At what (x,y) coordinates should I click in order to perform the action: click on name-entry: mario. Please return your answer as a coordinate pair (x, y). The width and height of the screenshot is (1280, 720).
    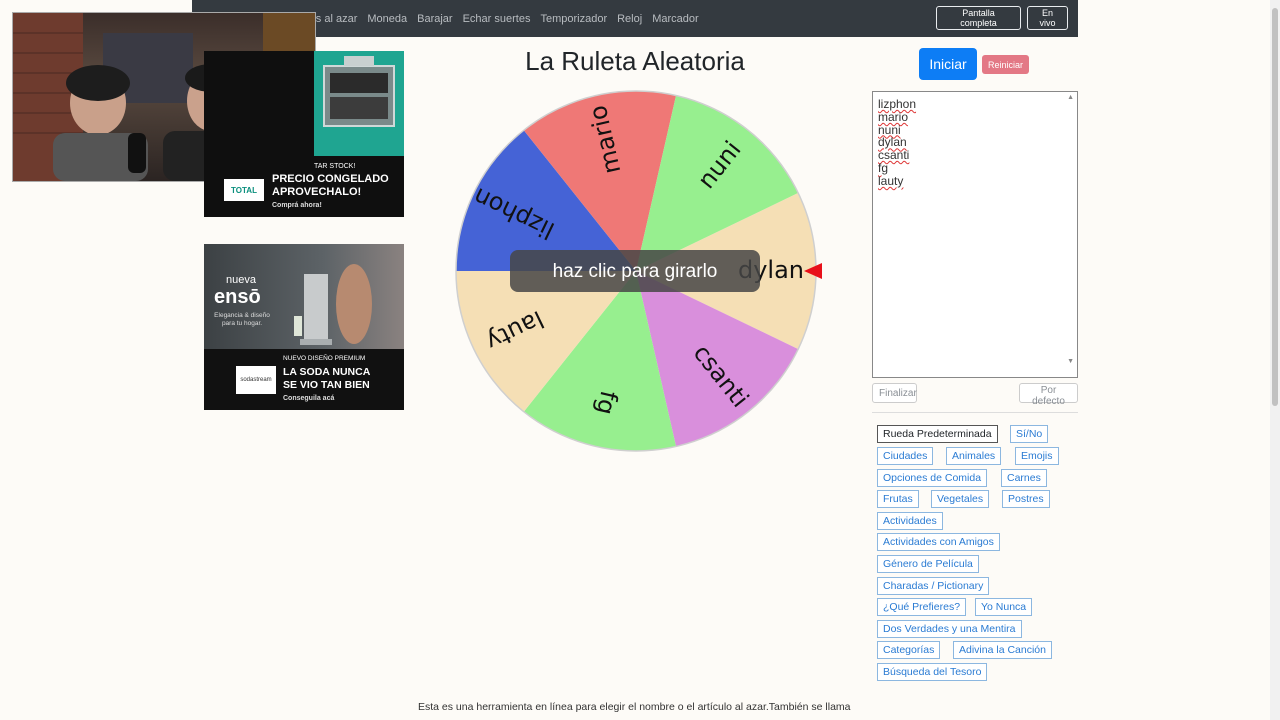
    Looking at the image, I should click on (893, 116).